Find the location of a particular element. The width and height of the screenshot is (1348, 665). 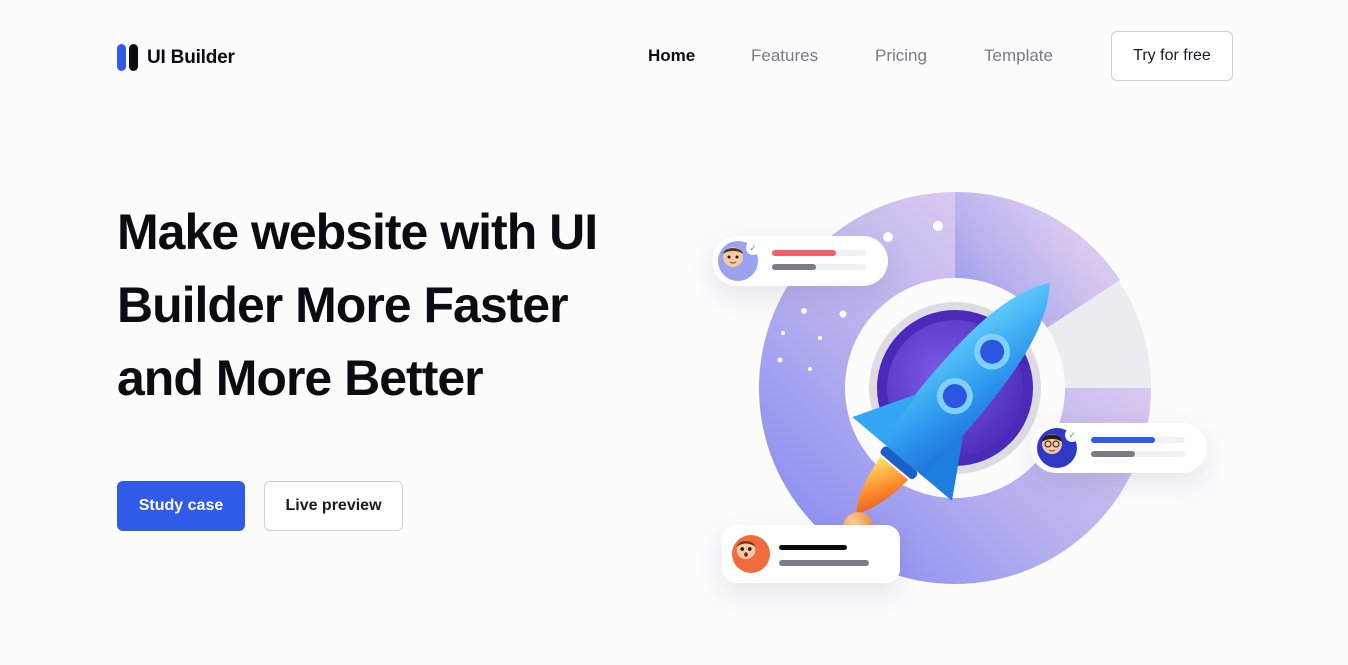

nav-template: Template is located at coordinates (1018, 56).